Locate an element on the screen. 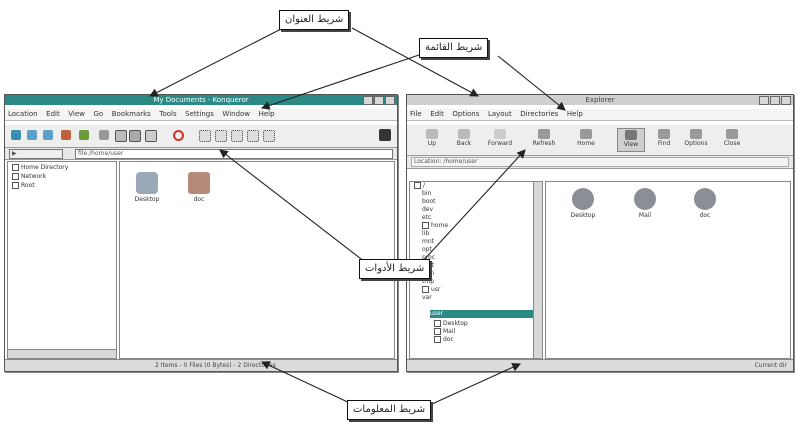 The image size is (796, 425). menu-bar-callout: شريط القائمة is located at coordinates (454, 48).